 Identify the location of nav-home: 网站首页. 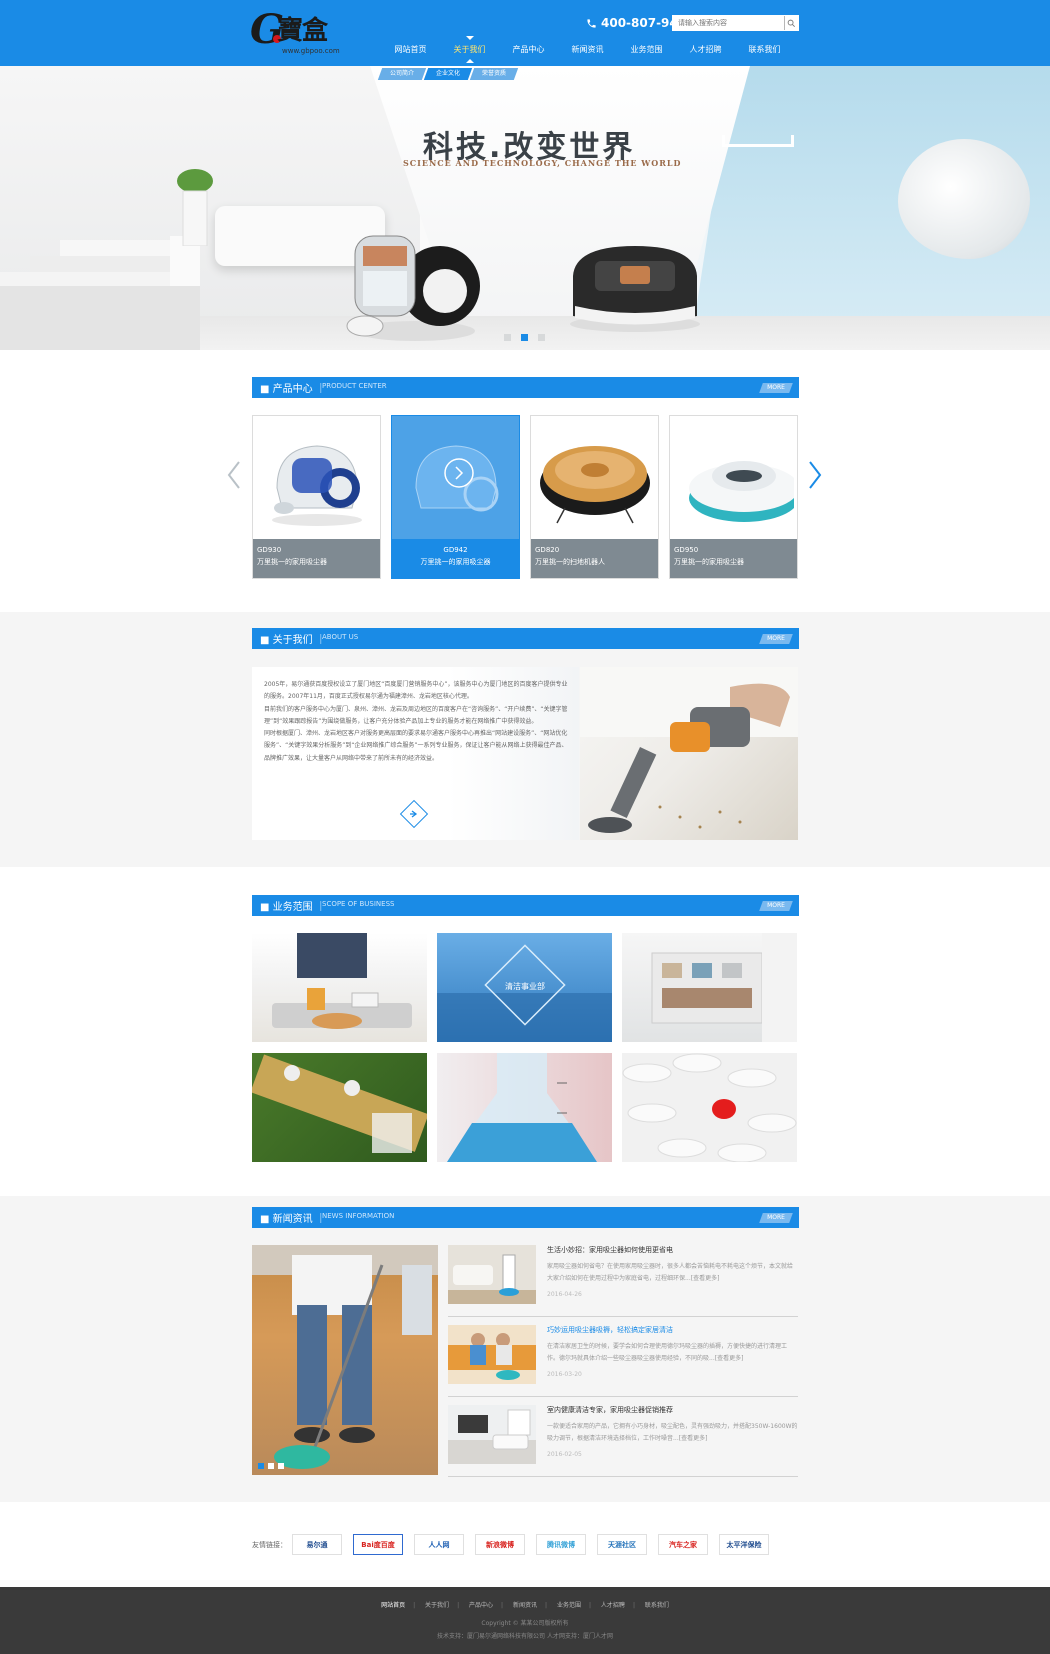
(410, 50).